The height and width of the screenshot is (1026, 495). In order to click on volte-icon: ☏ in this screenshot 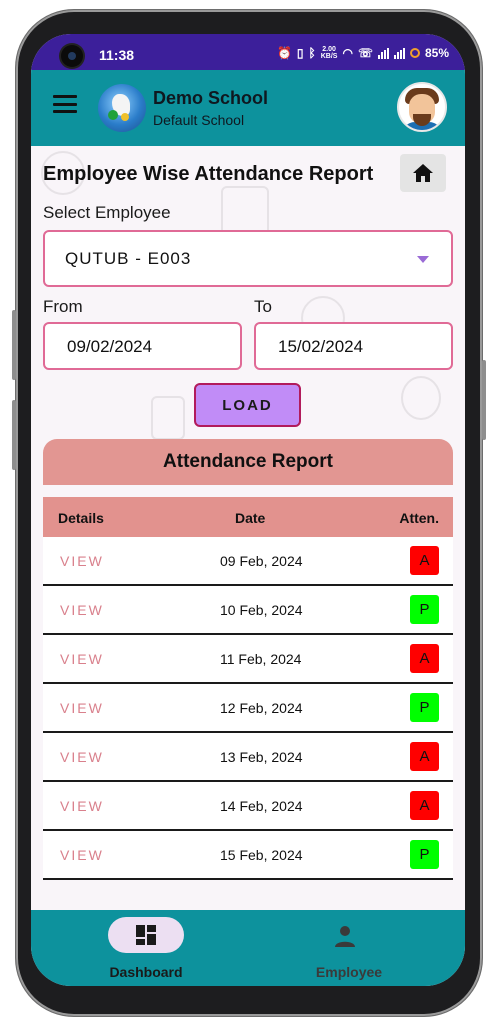, I will do `click(365, 53)`.